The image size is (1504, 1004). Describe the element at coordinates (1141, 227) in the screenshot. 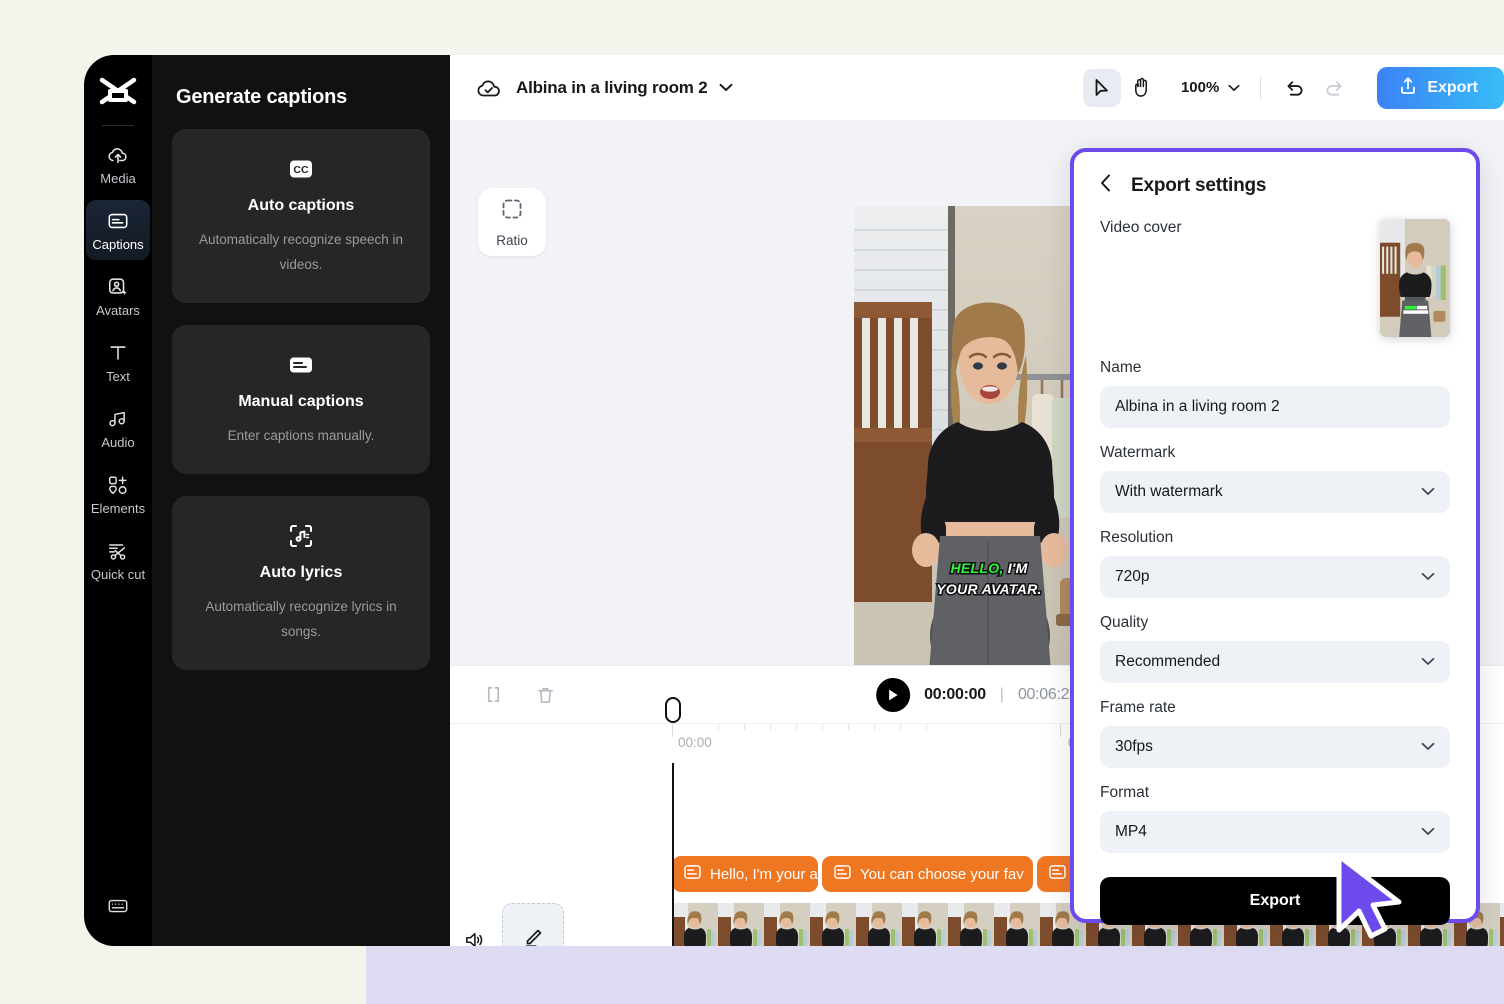

I see `video-cover-label: Video cover` at that location.